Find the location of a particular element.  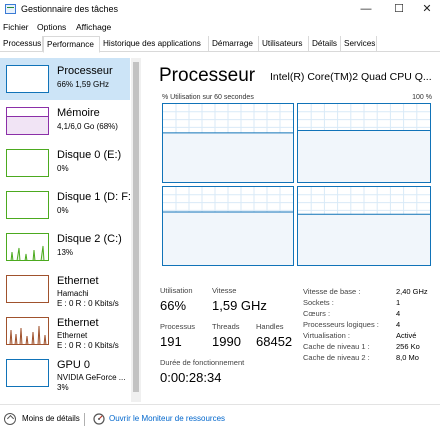

uptime-label: Durée de fonctionnement is located at coordinates (202, 362).